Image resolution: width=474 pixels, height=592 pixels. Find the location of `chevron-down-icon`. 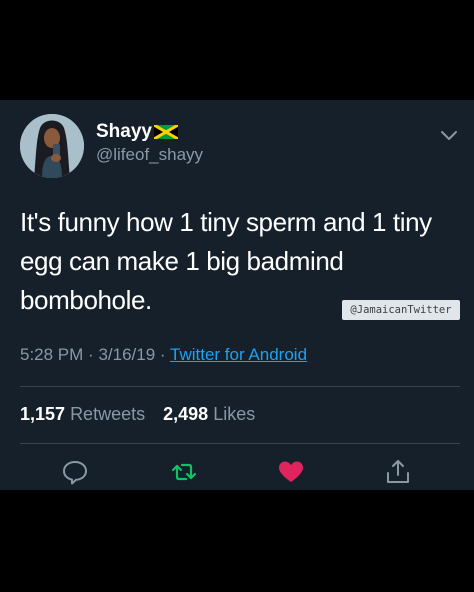

chevron-down-icon is located at coordinates (449, 134).